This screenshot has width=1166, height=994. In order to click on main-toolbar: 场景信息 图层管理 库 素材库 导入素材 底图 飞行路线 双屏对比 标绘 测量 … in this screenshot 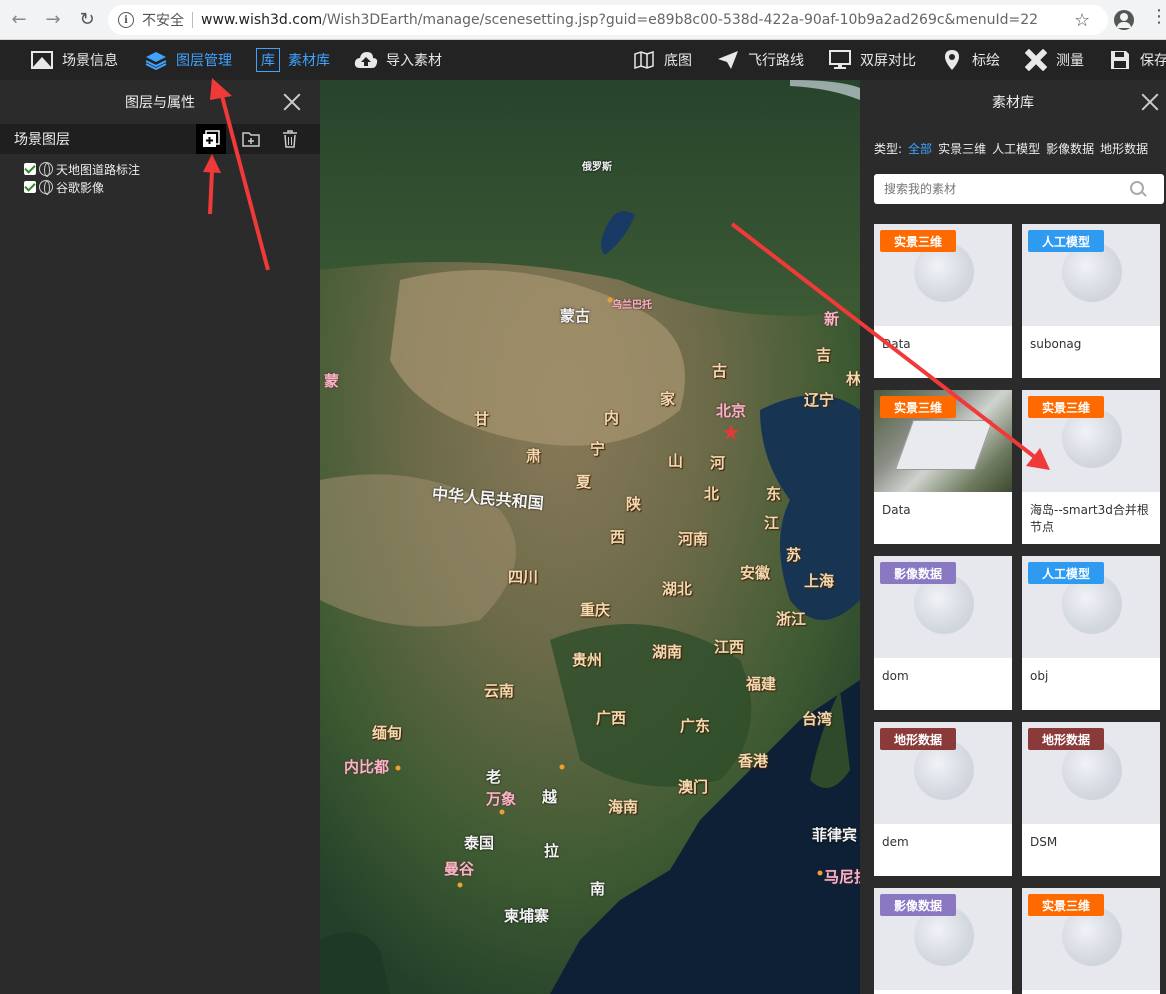, I will do `click(583, 60)`.